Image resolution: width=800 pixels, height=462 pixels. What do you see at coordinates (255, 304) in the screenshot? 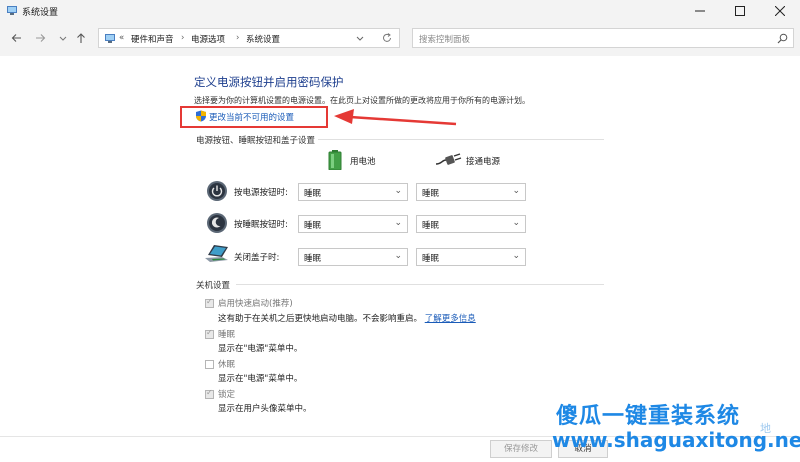
I see `fast-startup-label: 启用快速启动(推荐)` at bounding box center [255, 304].